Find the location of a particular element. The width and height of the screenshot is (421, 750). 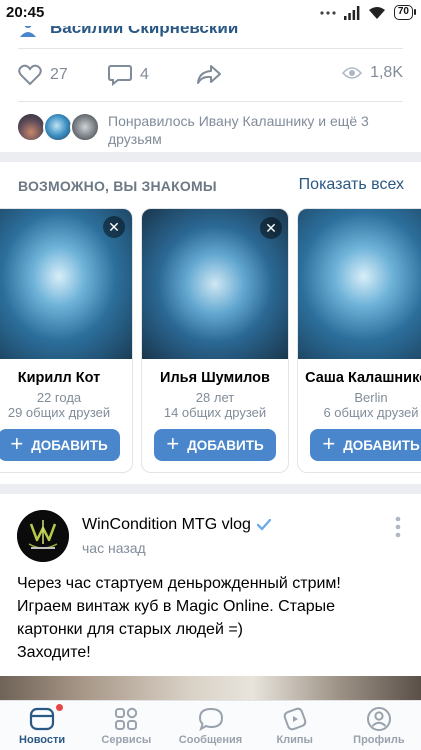

share-button is located at coordinates (209, 75).